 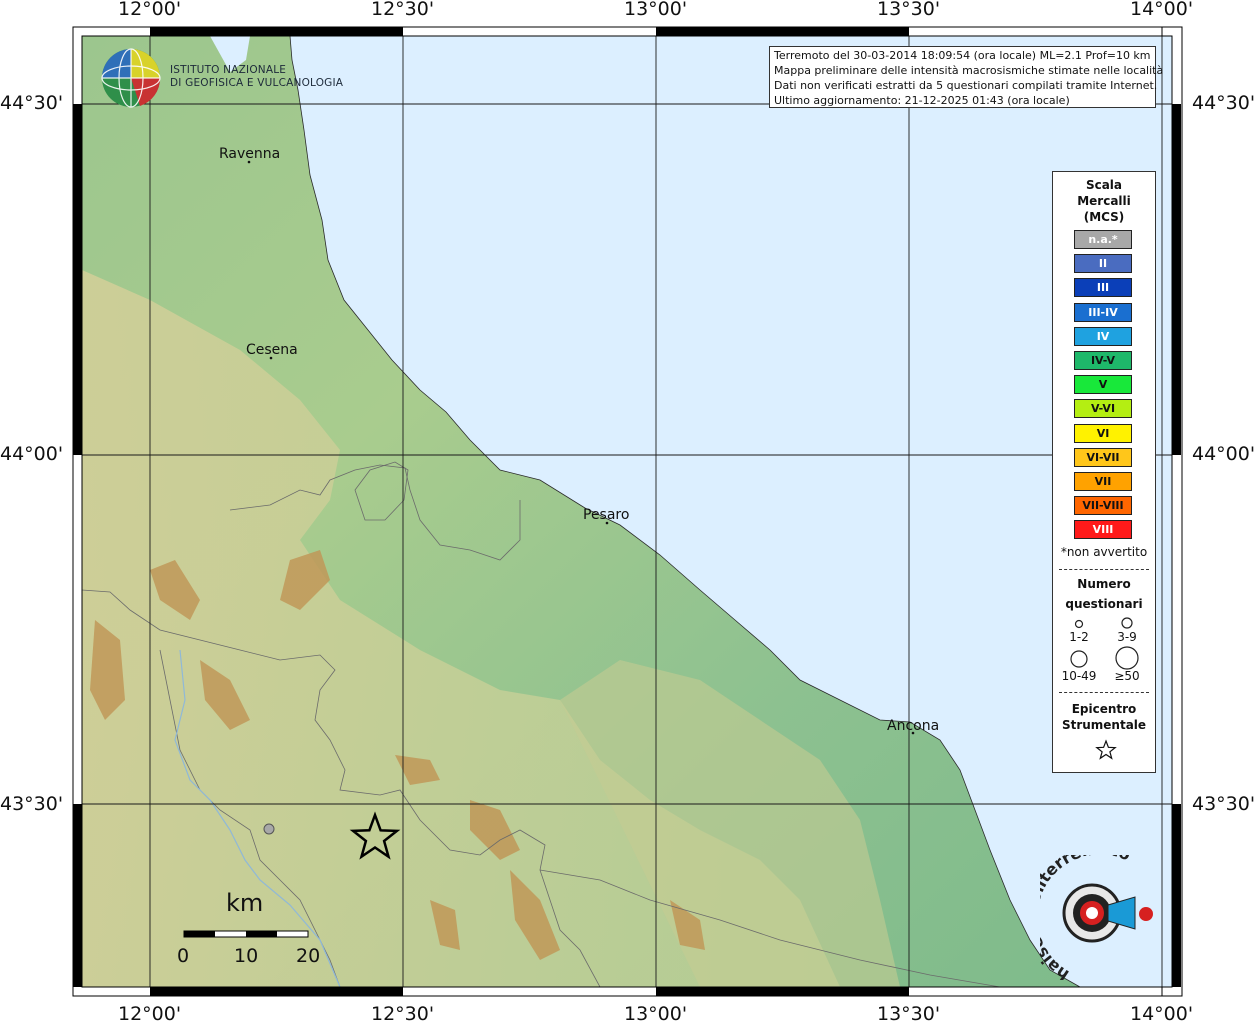 I want to click on scale-bar, so click(x=246, y=934).